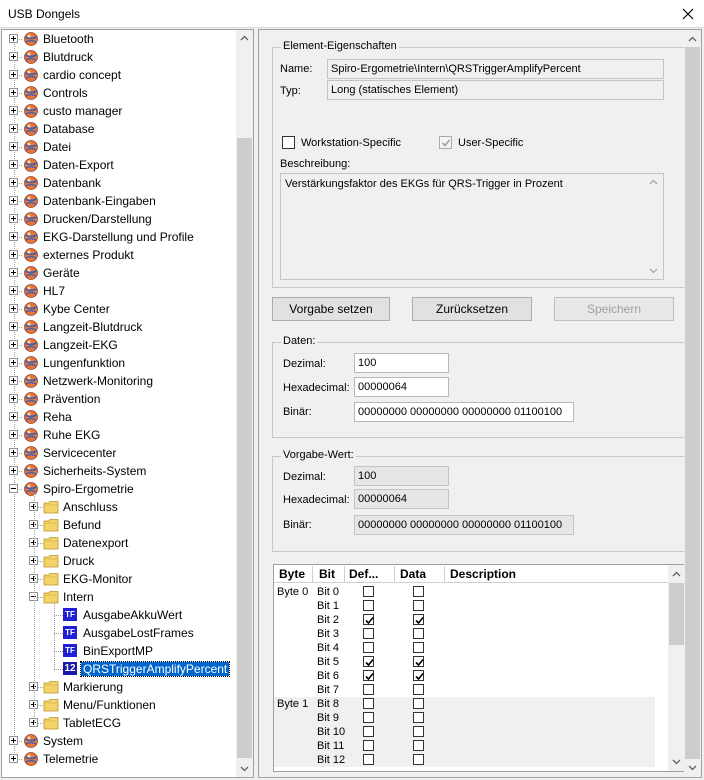 Image resolution: width=704 pixels, height=780 pixels. What do you see at coordinates (464, 718) in the screenshot?
I see `table-row: Bit 9` at bounding box center [464, 718].